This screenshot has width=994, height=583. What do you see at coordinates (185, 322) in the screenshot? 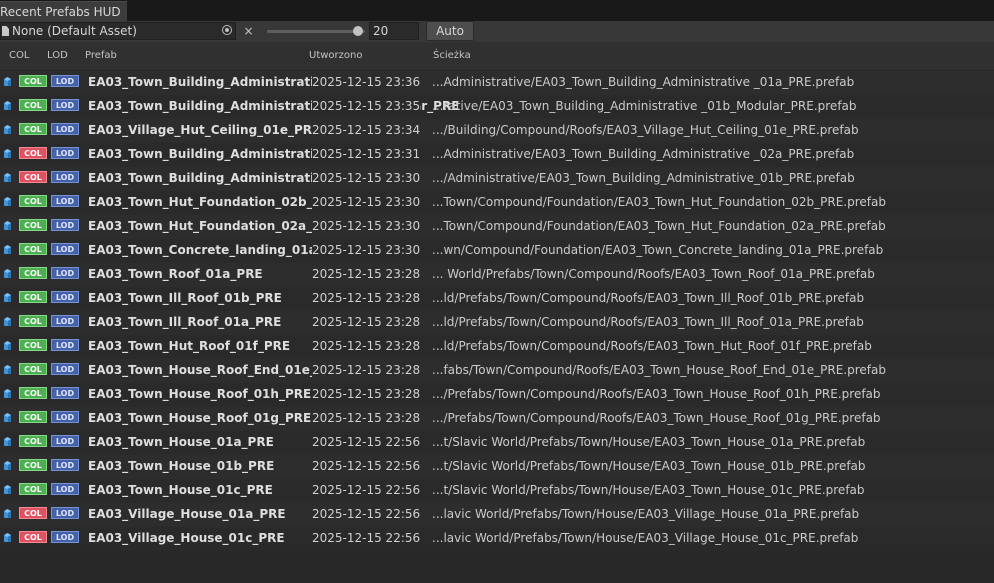
I see `prefab-name: EA03_Town_Ill_Roof_01a_PRE` at bounding box center [185, 322].